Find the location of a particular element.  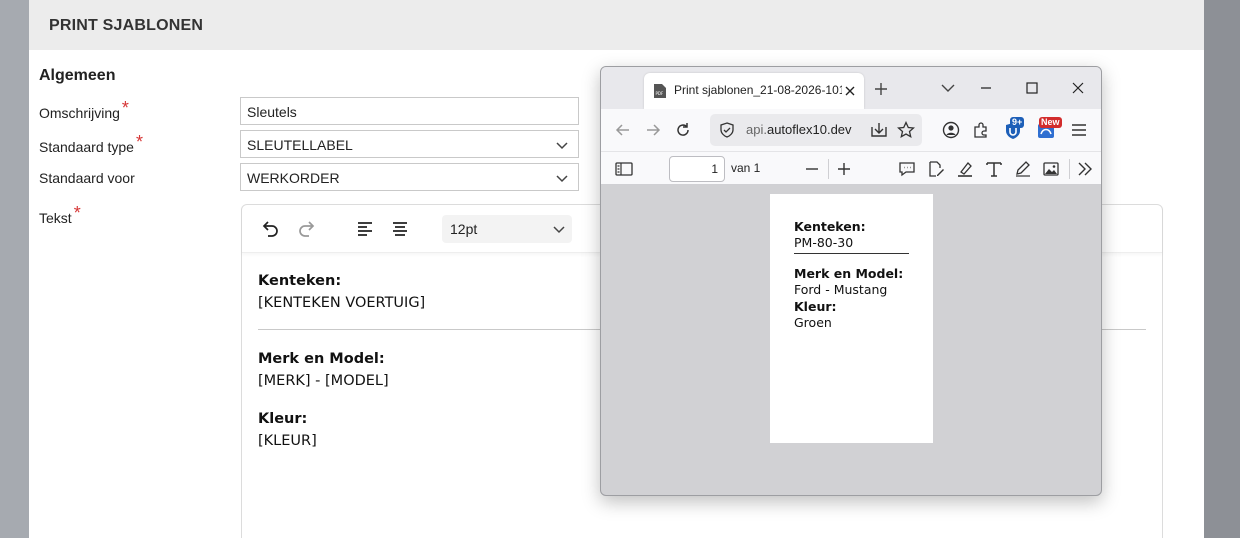

right-background is located at coordinates (1222, 269).